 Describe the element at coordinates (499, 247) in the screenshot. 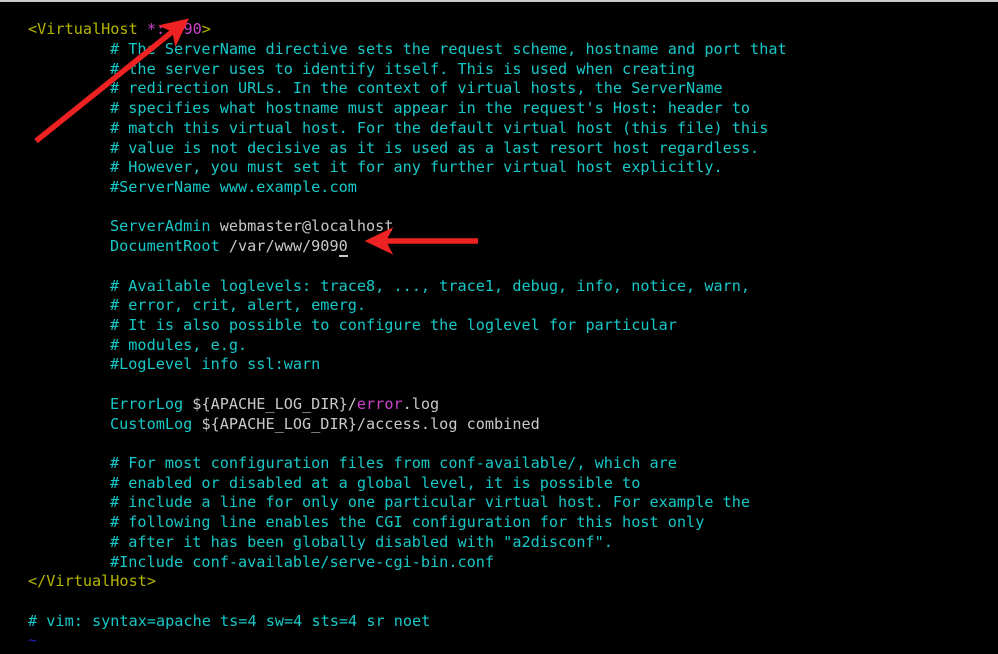

I see `code-line: DocumentRoot /var/www/9090` at that location.